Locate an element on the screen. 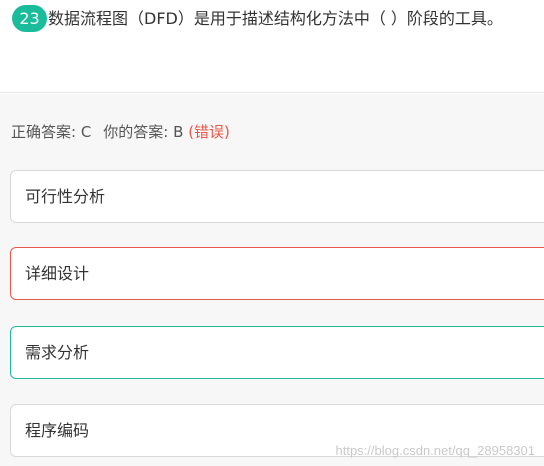 The height and width of the screenshot is (466, 544). question-text: 数据流程图（DFD）是用于描述结构化方法中（ ）阶段的工具。 is located at coordinates (275, 18).